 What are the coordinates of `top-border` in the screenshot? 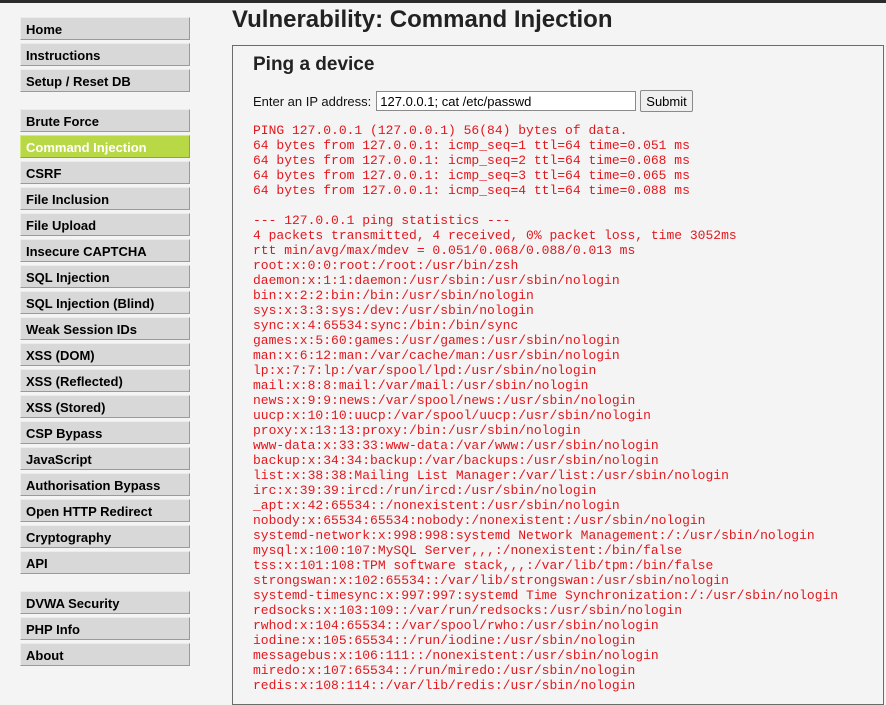 It's located at (443, 1).